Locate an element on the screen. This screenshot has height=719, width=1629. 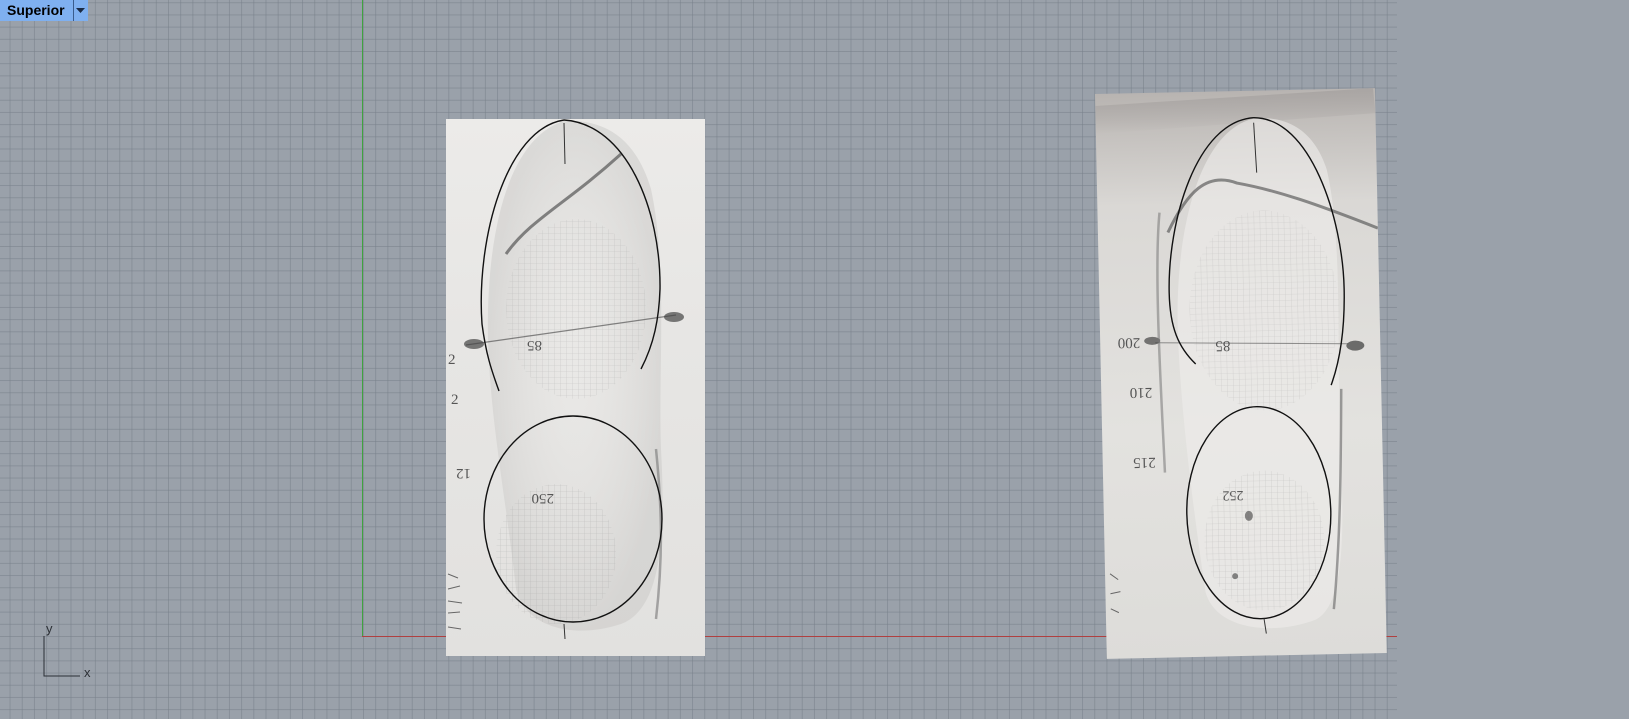
footprint-photo-left: 85 250 2 2 12 is located at coordinates (575, 387).